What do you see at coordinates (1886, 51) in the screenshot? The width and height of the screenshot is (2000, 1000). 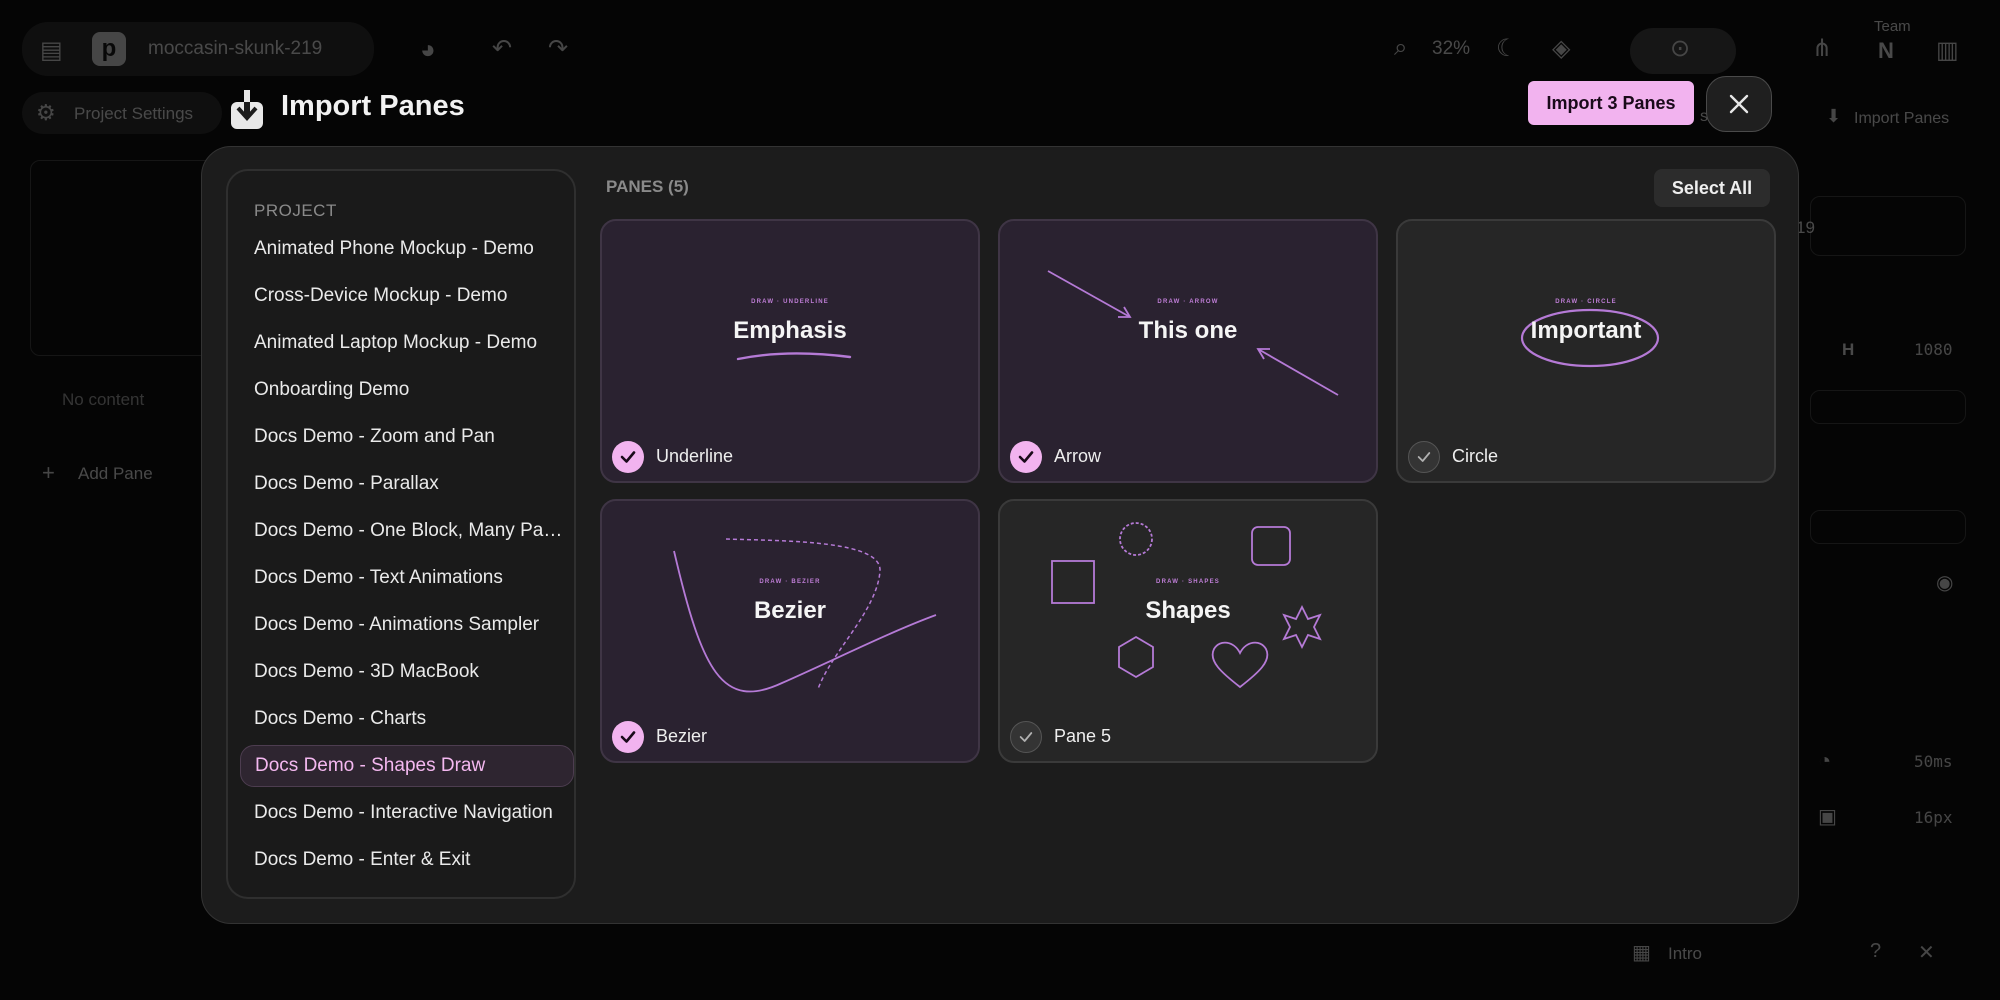 I see `team-avatar: N` at bounding box center [1886, 51].